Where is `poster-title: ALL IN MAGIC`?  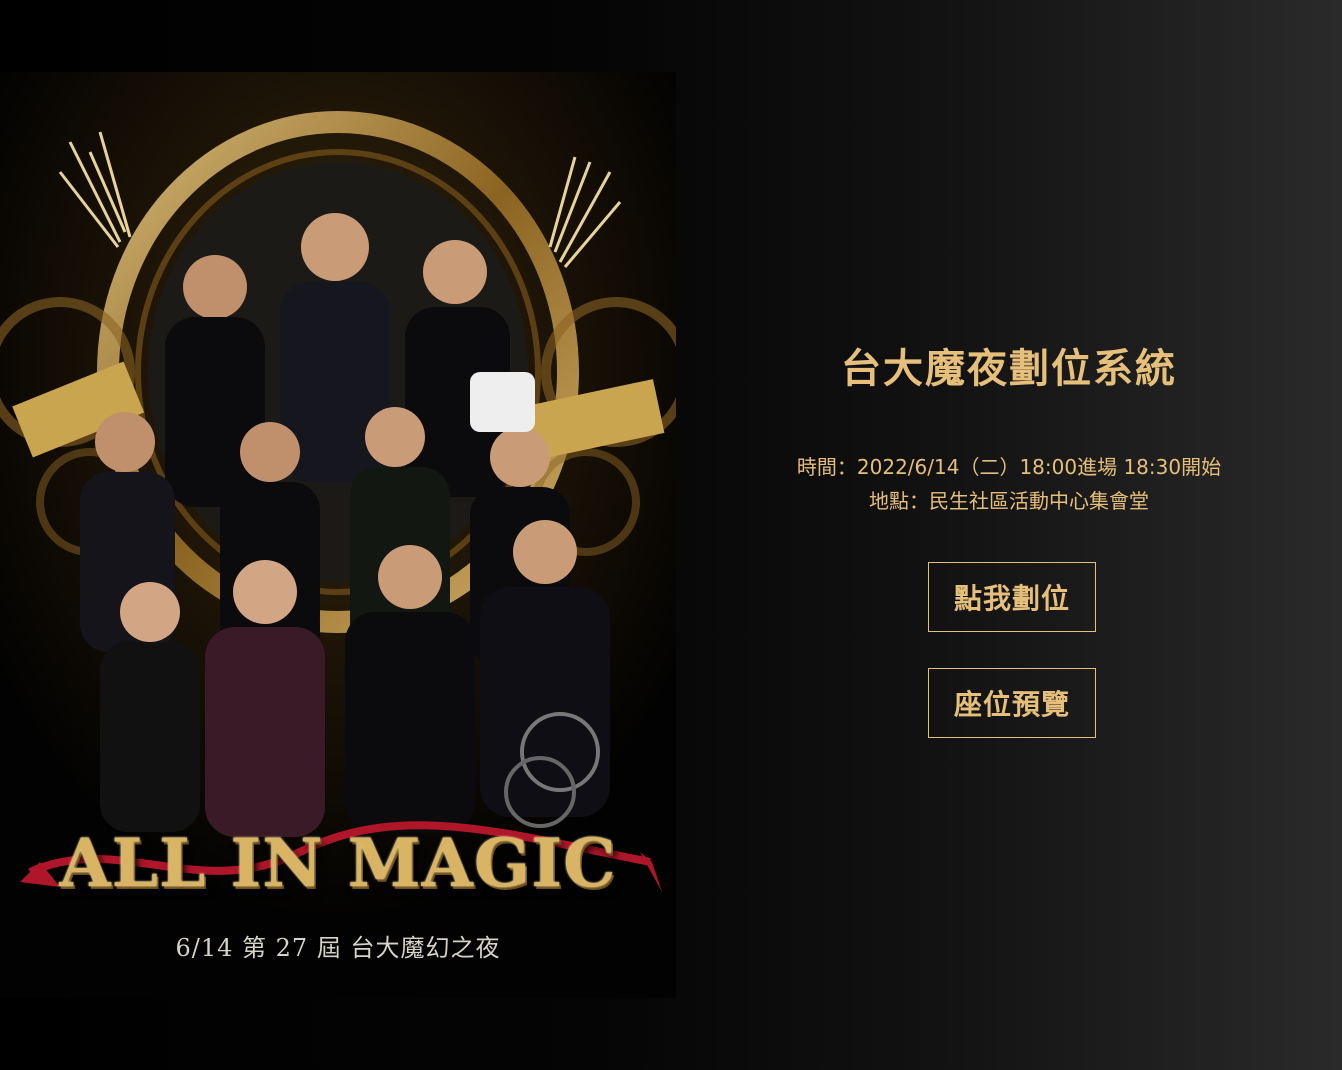 poster-title: ALL IN MAGIC is located at coordinates (338, 863).